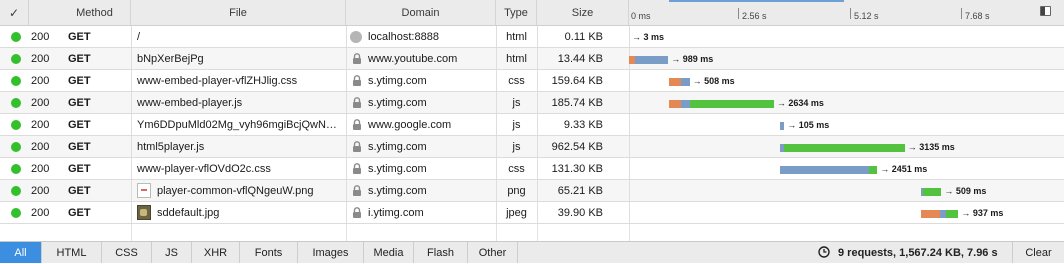  I want to click on tick-label: 5.12 s, so click(866, 16).